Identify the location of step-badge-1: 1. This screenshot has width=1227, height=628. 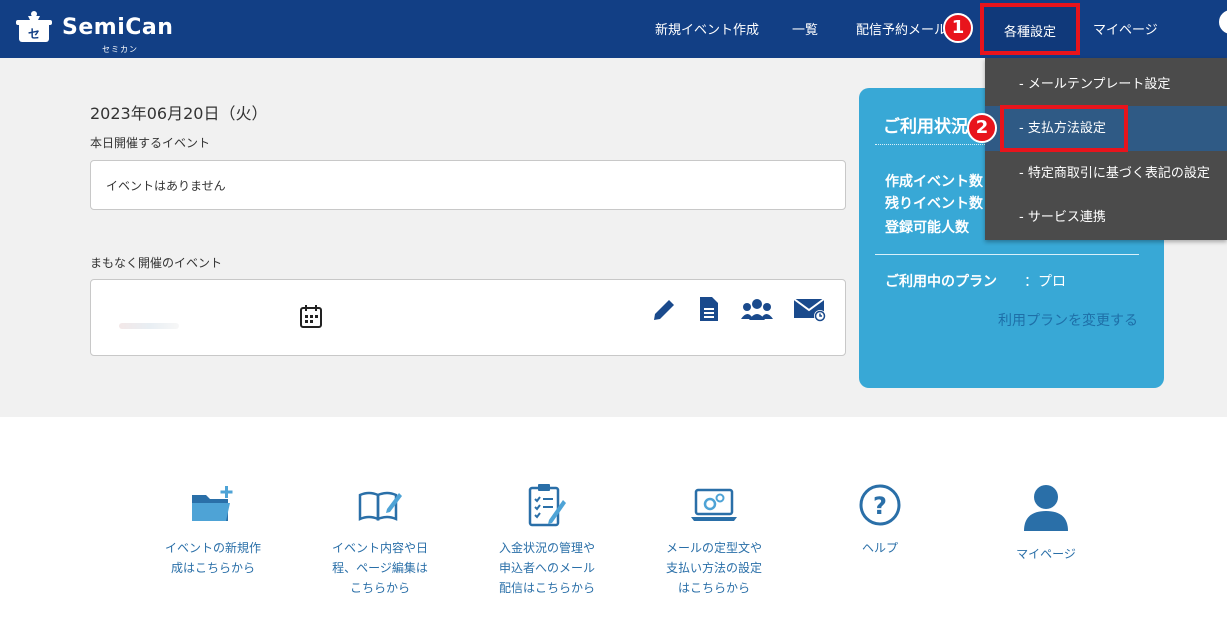
(958, 28).